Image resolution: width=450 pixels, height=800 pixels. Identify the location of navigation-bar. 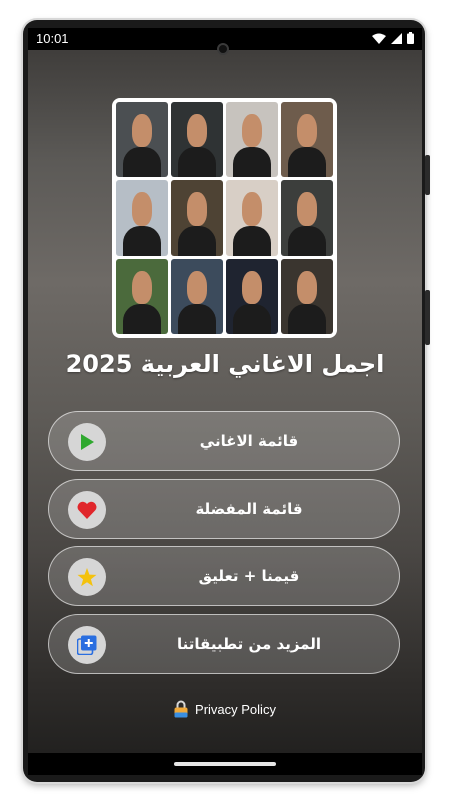
(225, 764).